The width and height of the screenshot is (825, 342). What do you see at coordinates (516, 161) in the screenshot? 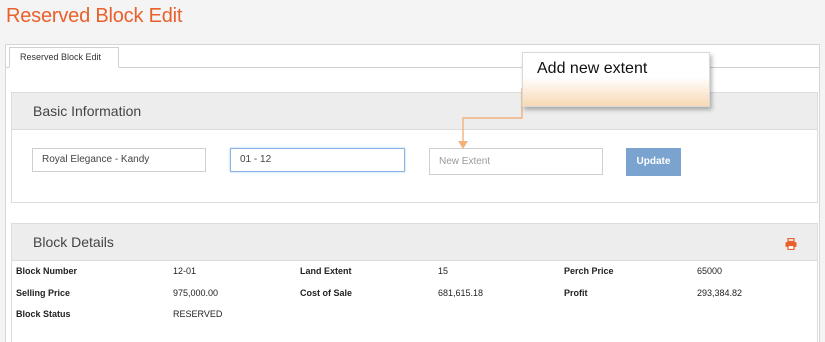
I see `new-extent-input: New Extent` at bounding box center [516, 161].